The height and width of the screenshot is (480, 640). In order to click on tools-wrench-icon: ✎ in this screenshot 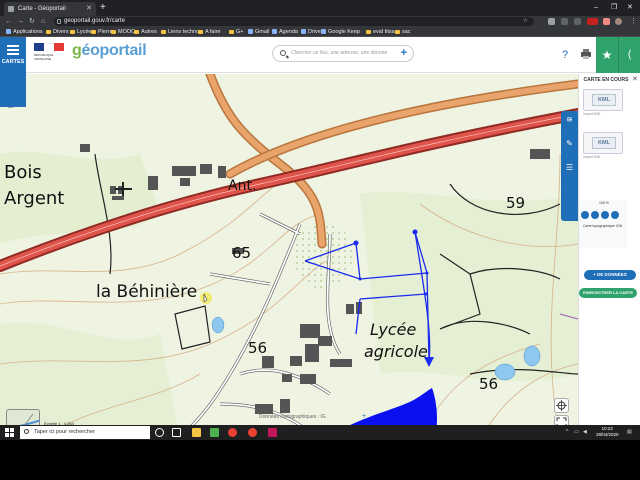, I will do `click(569, 143)`.